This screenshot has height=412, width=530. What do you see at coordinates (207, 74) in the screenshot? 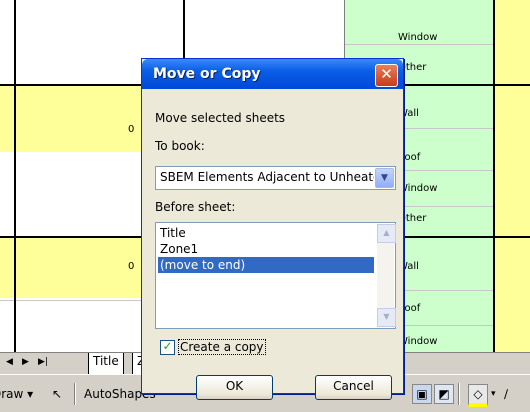
I see `dialog-title: Move or Copy` at bounding box center [207, 74].